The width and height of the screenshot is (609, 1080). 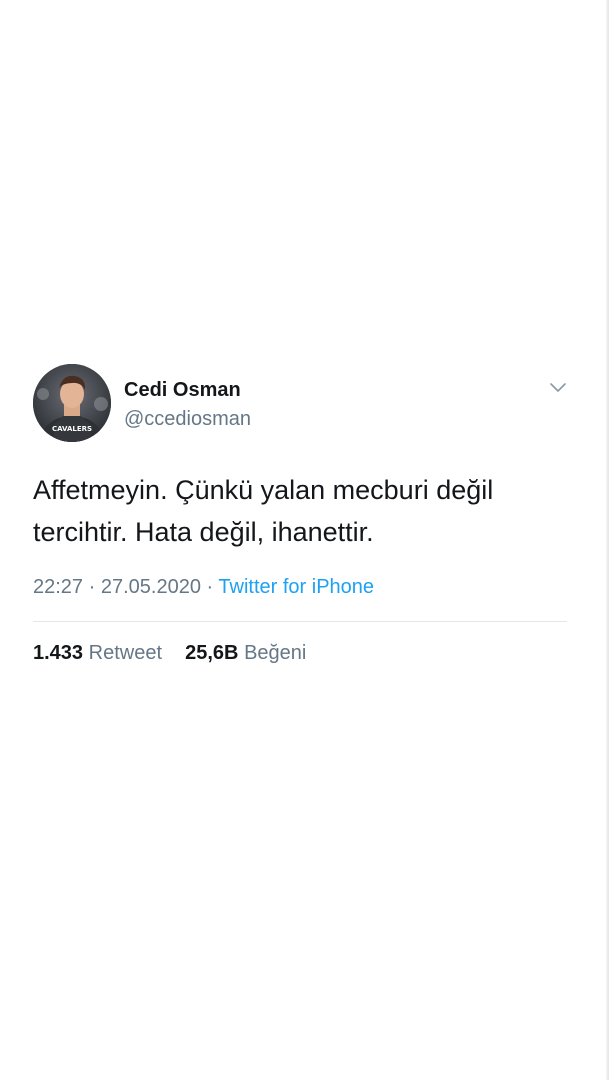 I want to click on retweets-count: 1.433, so click(x=58, y=653).